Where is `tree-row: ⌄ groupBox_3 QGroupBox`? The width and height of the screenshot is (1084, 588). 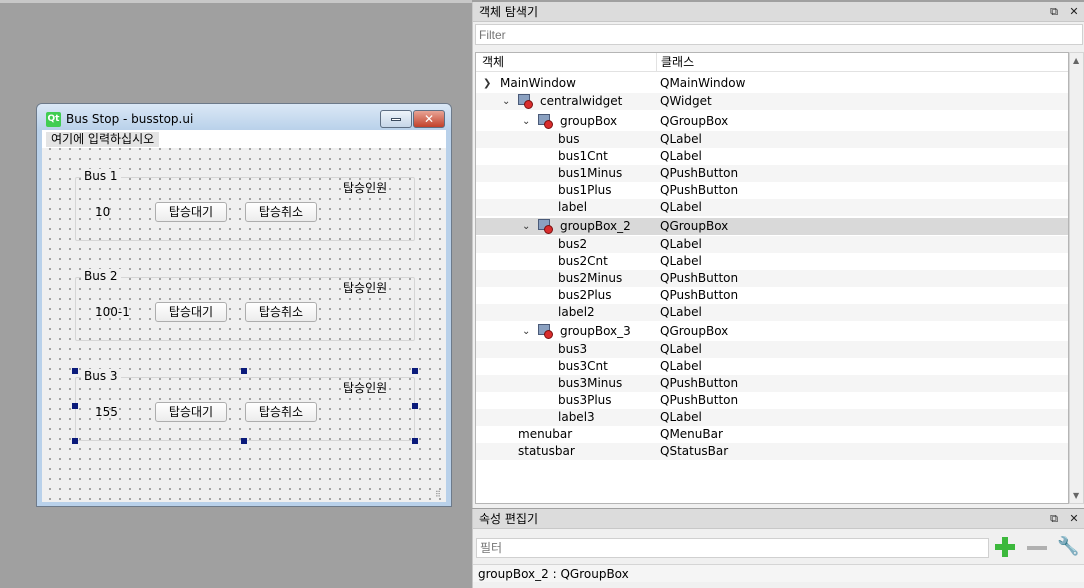 tree-row: ⌄ groupBox_3 QGroupBox is located at coordinates (772, 331).